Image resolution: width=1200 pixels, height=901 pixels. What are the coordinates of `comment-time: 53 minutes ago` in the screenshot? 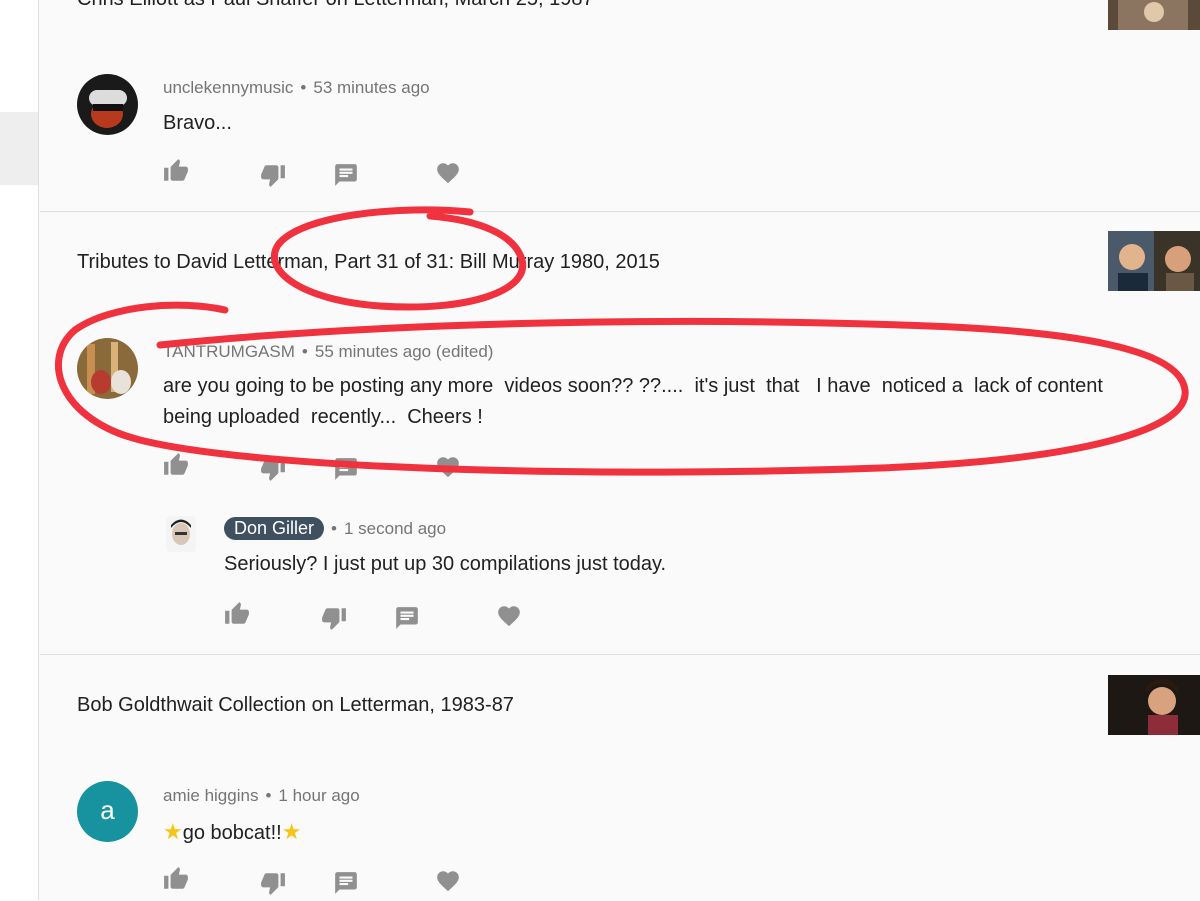 It's located at (371, 87).